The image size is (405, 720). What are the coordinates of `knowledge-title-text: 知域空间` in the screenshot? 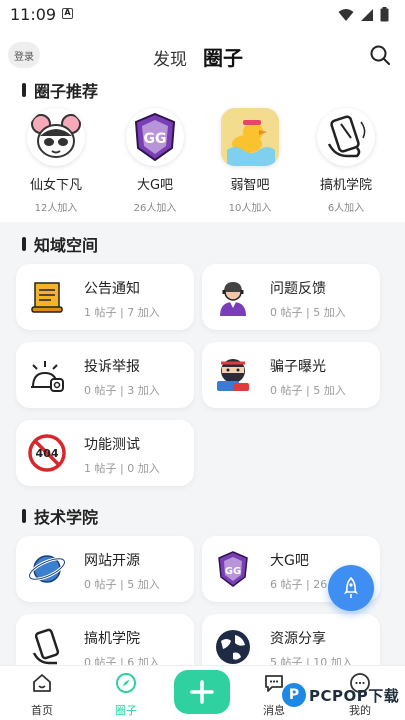 It's located at (66, 245).